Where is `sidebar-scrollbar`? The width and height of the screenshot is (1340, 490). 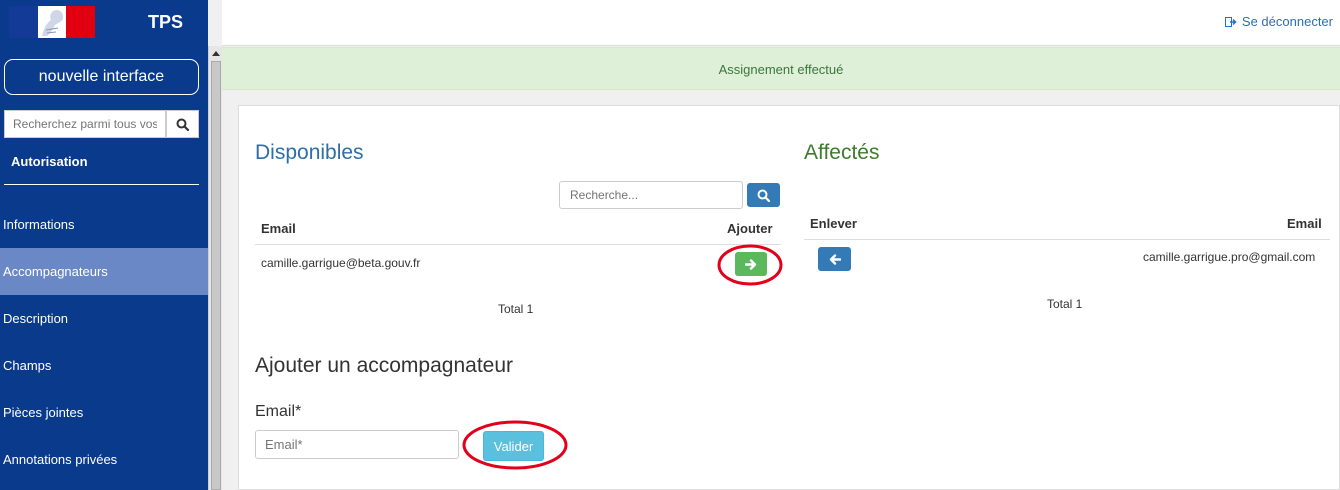
sidebar-scrollbar is located at coordinates (215, 268).